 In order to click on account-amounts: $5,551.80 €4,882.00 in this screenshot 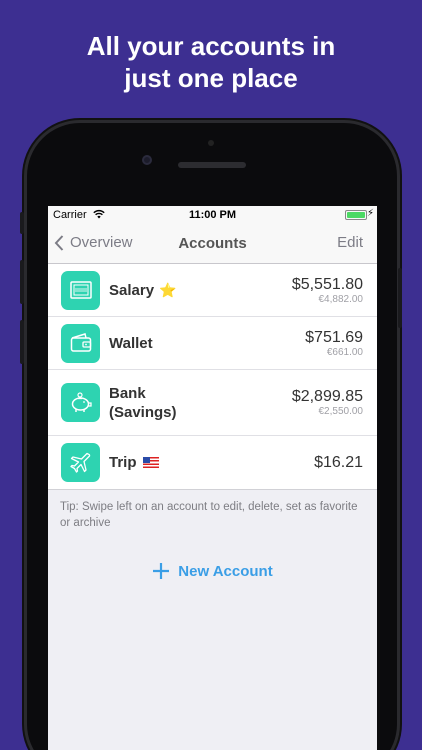, I will do `click(327, 290)`.